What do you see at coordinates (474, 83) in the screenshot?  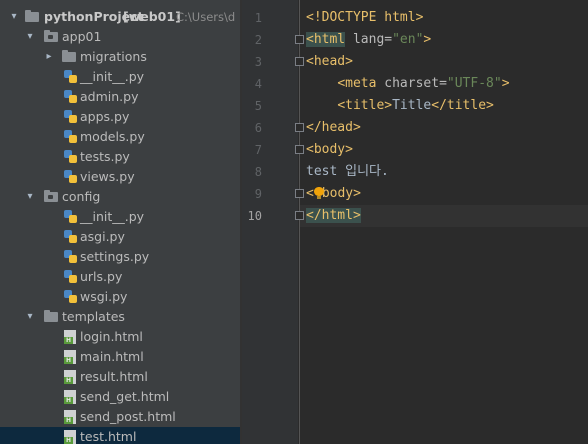 I see `code-token: "UTF-8"` at bounding box center [474, 83].